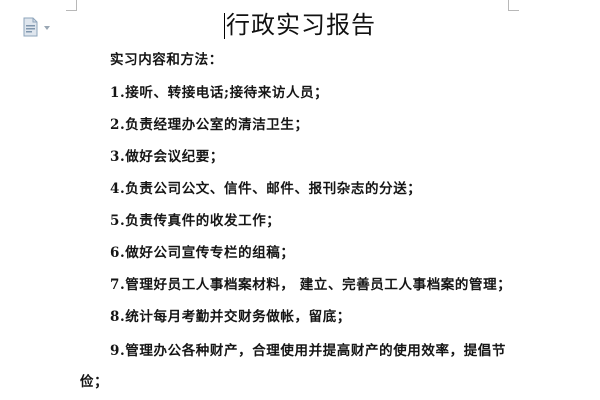  What do you see at coordinates (209, 125) in the screenshot?
I see `list-item: 2.负责经理办公室的清洁卫生；` at bounding box center [209, 125].